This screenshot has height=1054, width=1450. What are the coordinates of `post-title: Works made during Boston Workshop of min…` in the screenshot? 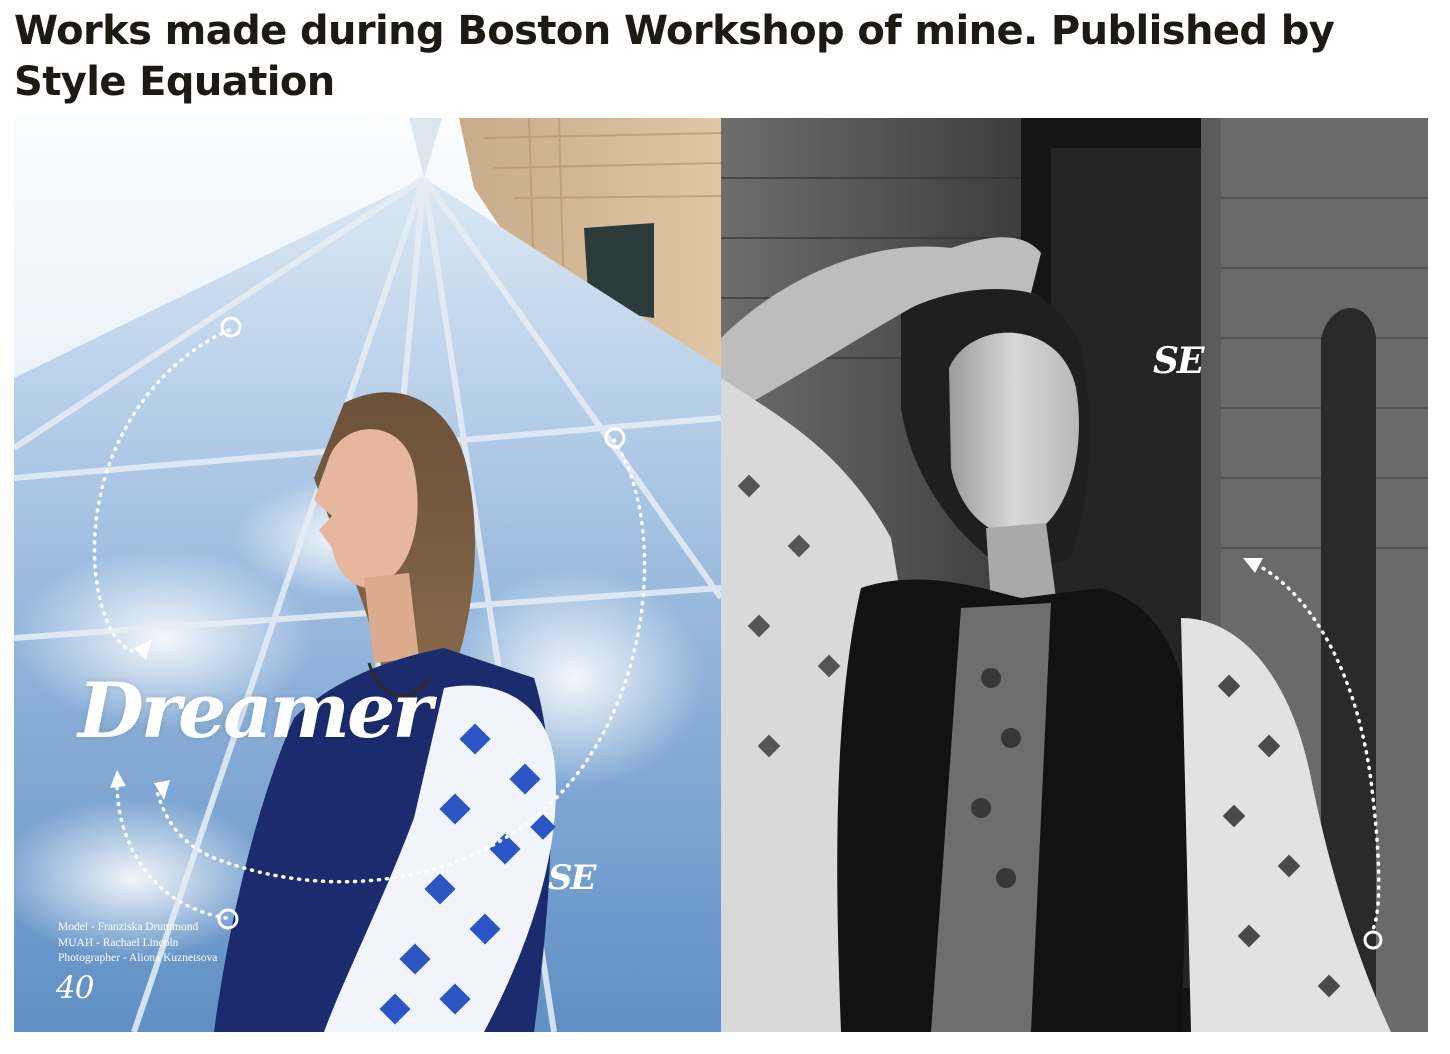 It's located at (674, 56).